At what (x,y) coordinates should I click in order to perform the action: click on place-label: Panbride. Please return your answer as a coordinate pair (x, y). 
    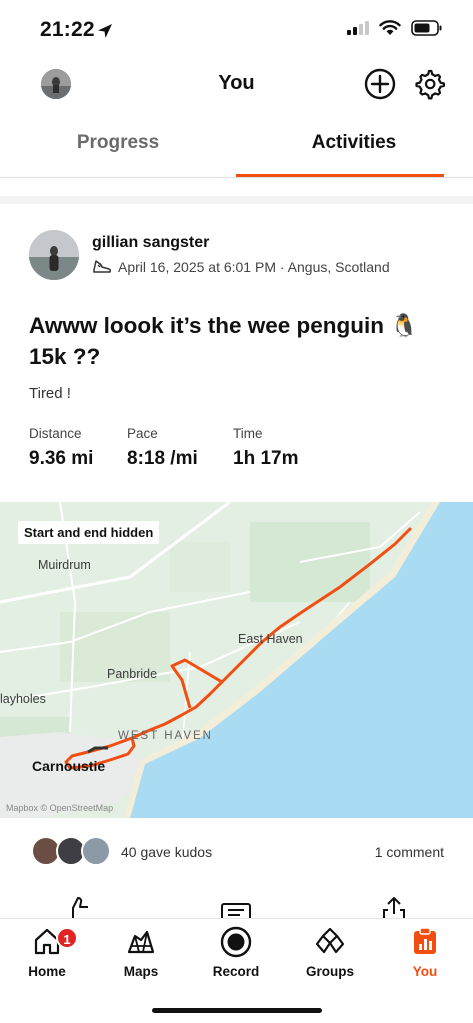
    Looking at the image, I should click on (132, 674).